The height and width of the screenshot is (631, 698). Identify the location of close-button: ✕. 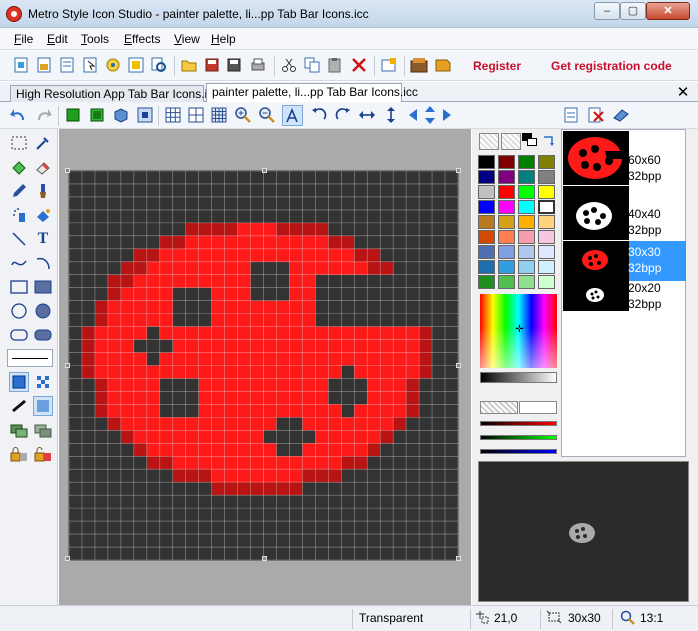
(668, 11).